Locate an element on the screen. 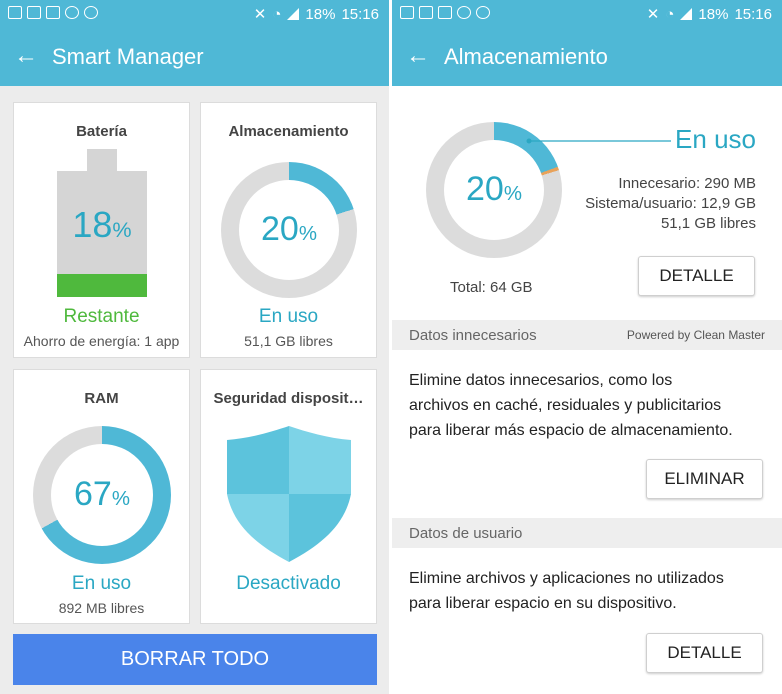 The image size is (782, 694). ram-card: RAM 67% En uso 892 MB libres is located at coordinates (101, 496).